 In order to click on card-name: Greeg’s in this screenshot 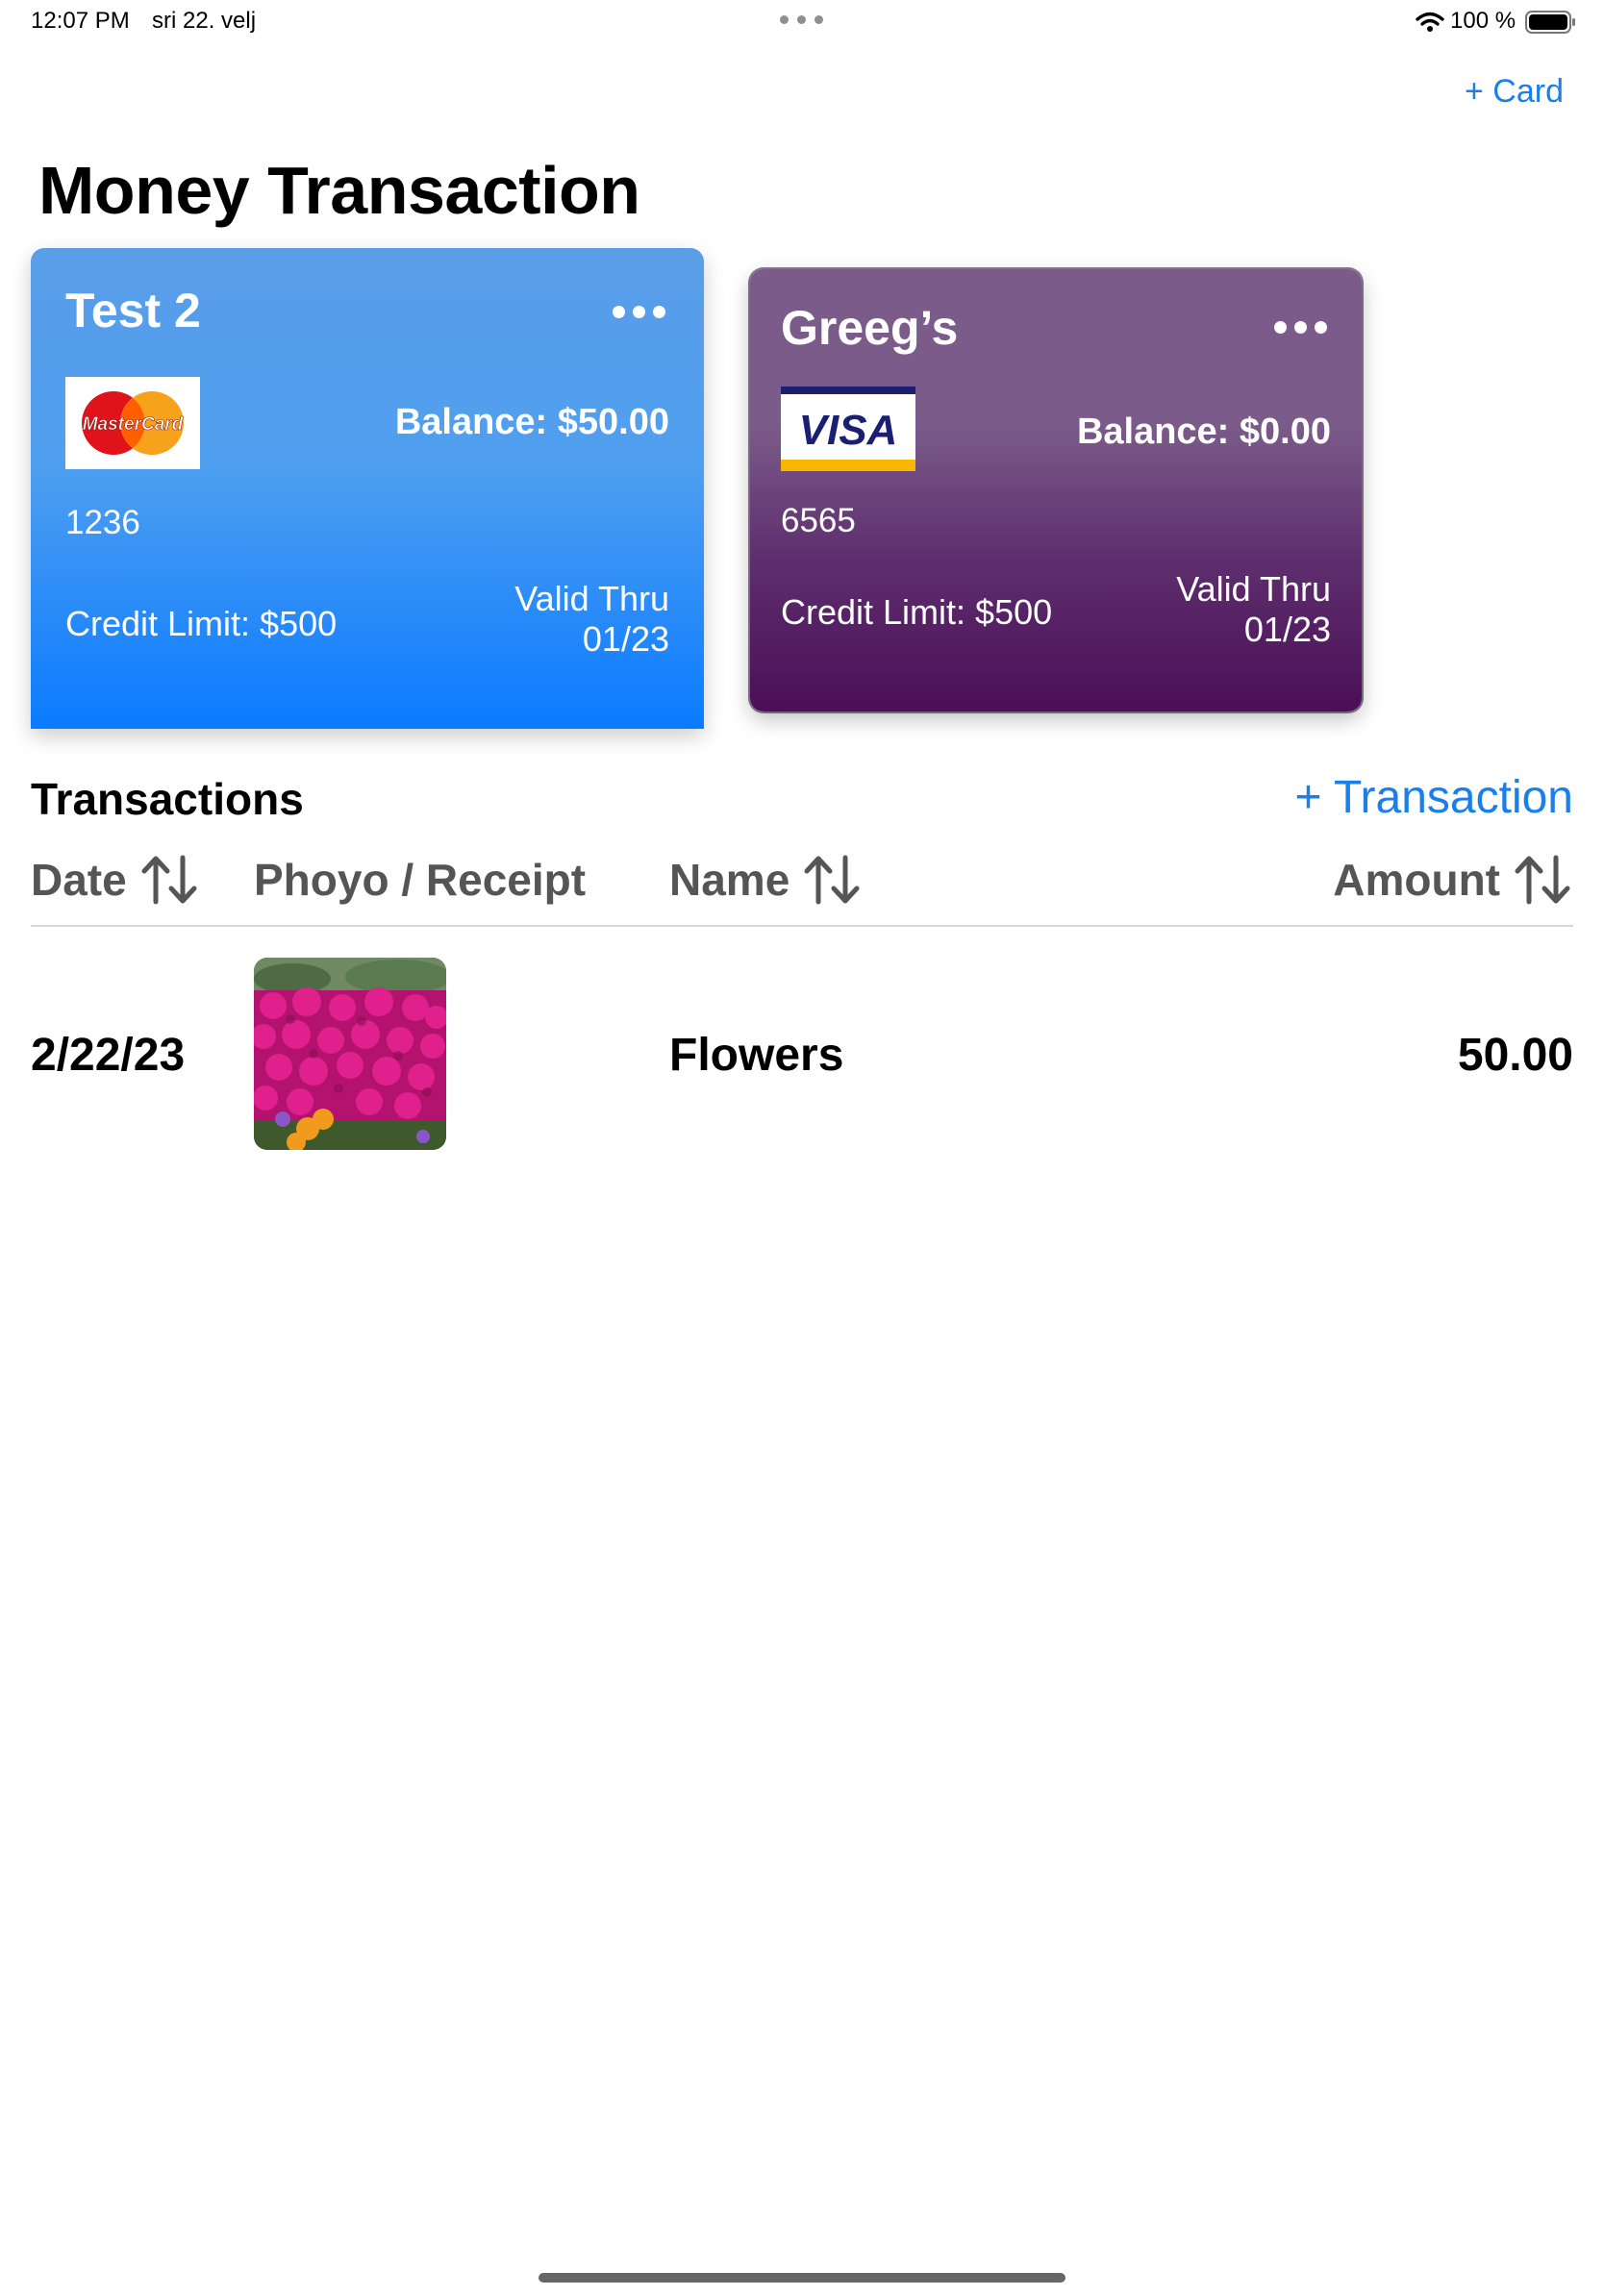, I will do `click(870, 328)`.